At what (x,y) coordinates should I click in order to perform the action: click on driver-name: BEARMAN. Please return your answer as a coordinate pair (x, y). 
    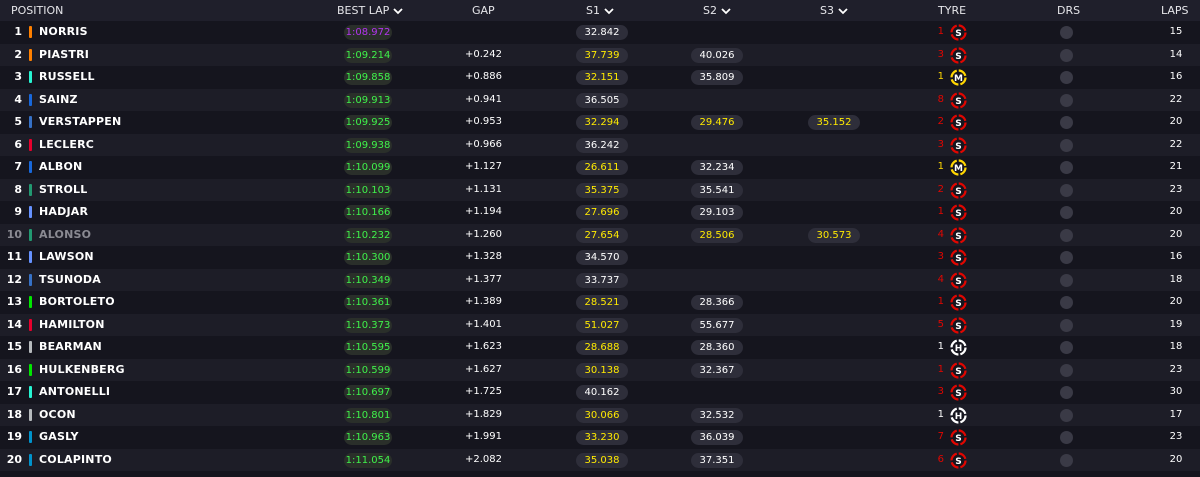
    Looking at the image, I should click on (70, 346).